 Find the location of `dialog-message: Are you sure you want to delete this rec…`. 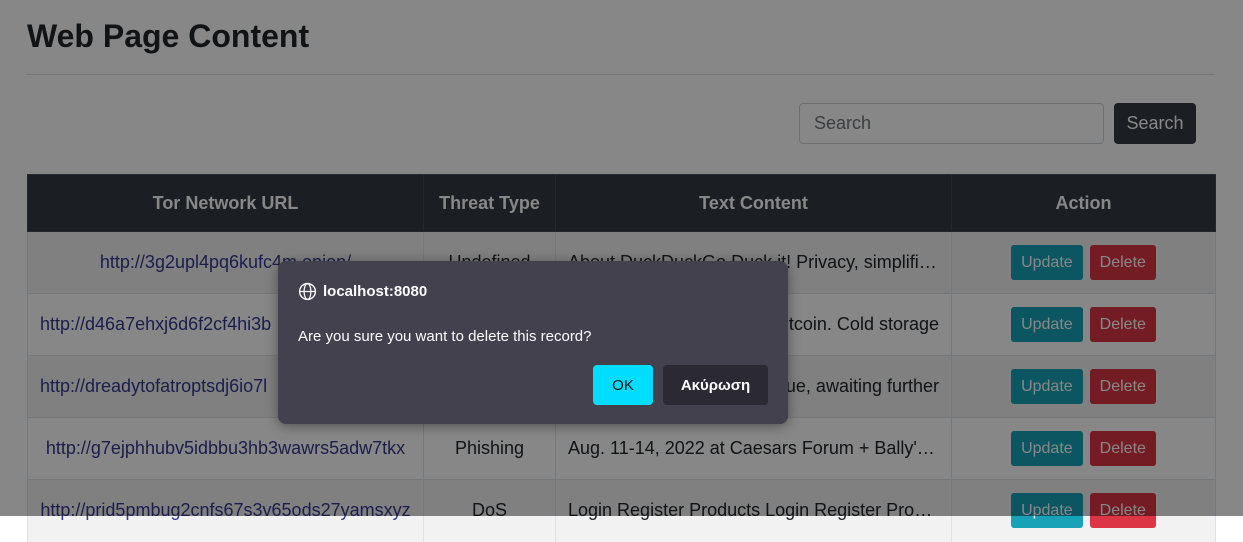

dialog-message: Are you sure you want to delete this rec… is located at coordinates (445, 336).